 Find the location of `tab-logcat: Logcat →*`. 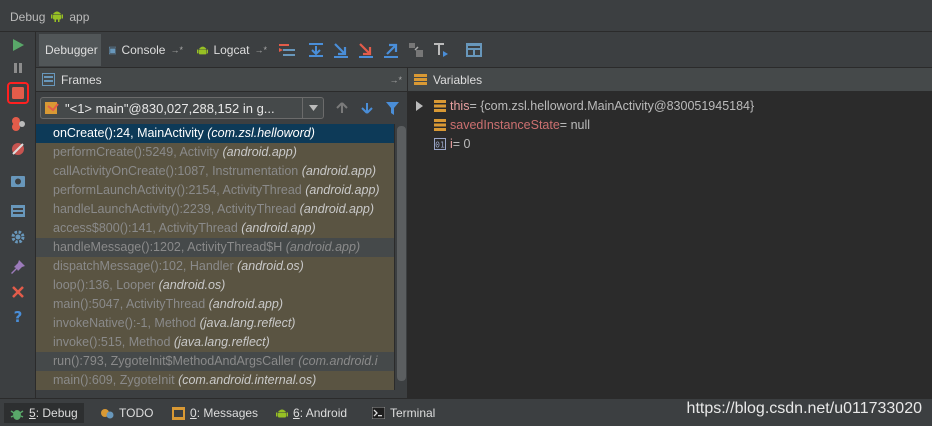

tab-logcat: Logcat →* is located at coordinates (232, 50).